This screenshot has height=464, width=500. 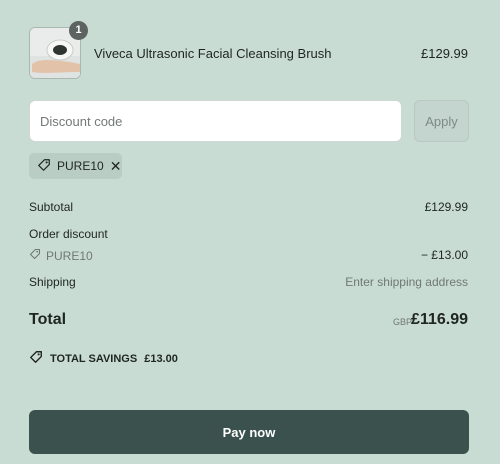 I want to click on quantity-badge: 1, so click(x=78, y=30).